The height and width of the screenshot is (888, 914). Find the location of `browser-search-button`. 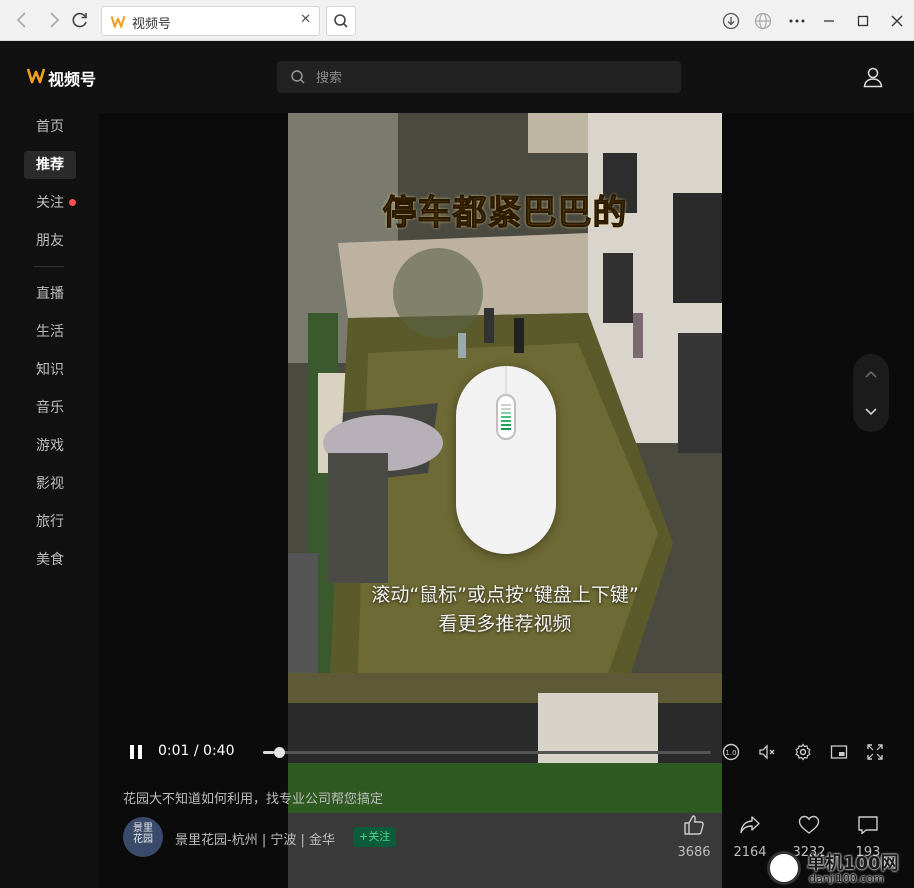

browser-search-button is located at coordinates (341, 21).